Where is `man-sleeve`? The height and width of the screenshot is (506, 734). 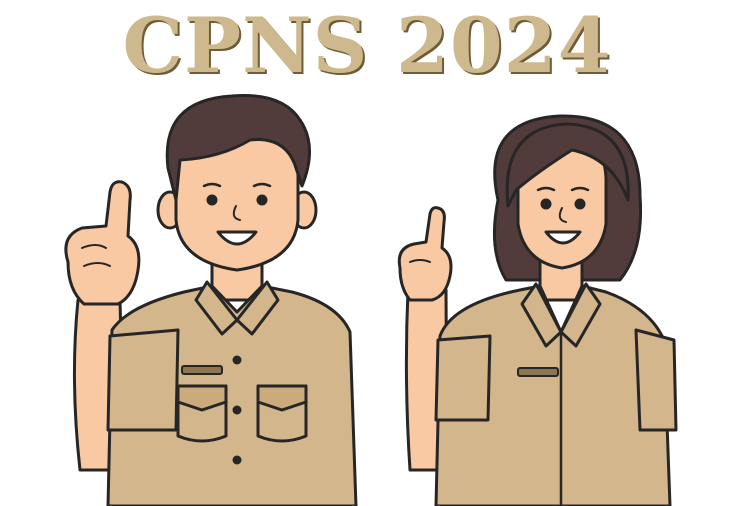
man-sleeve is located at coordinates (143, 380).